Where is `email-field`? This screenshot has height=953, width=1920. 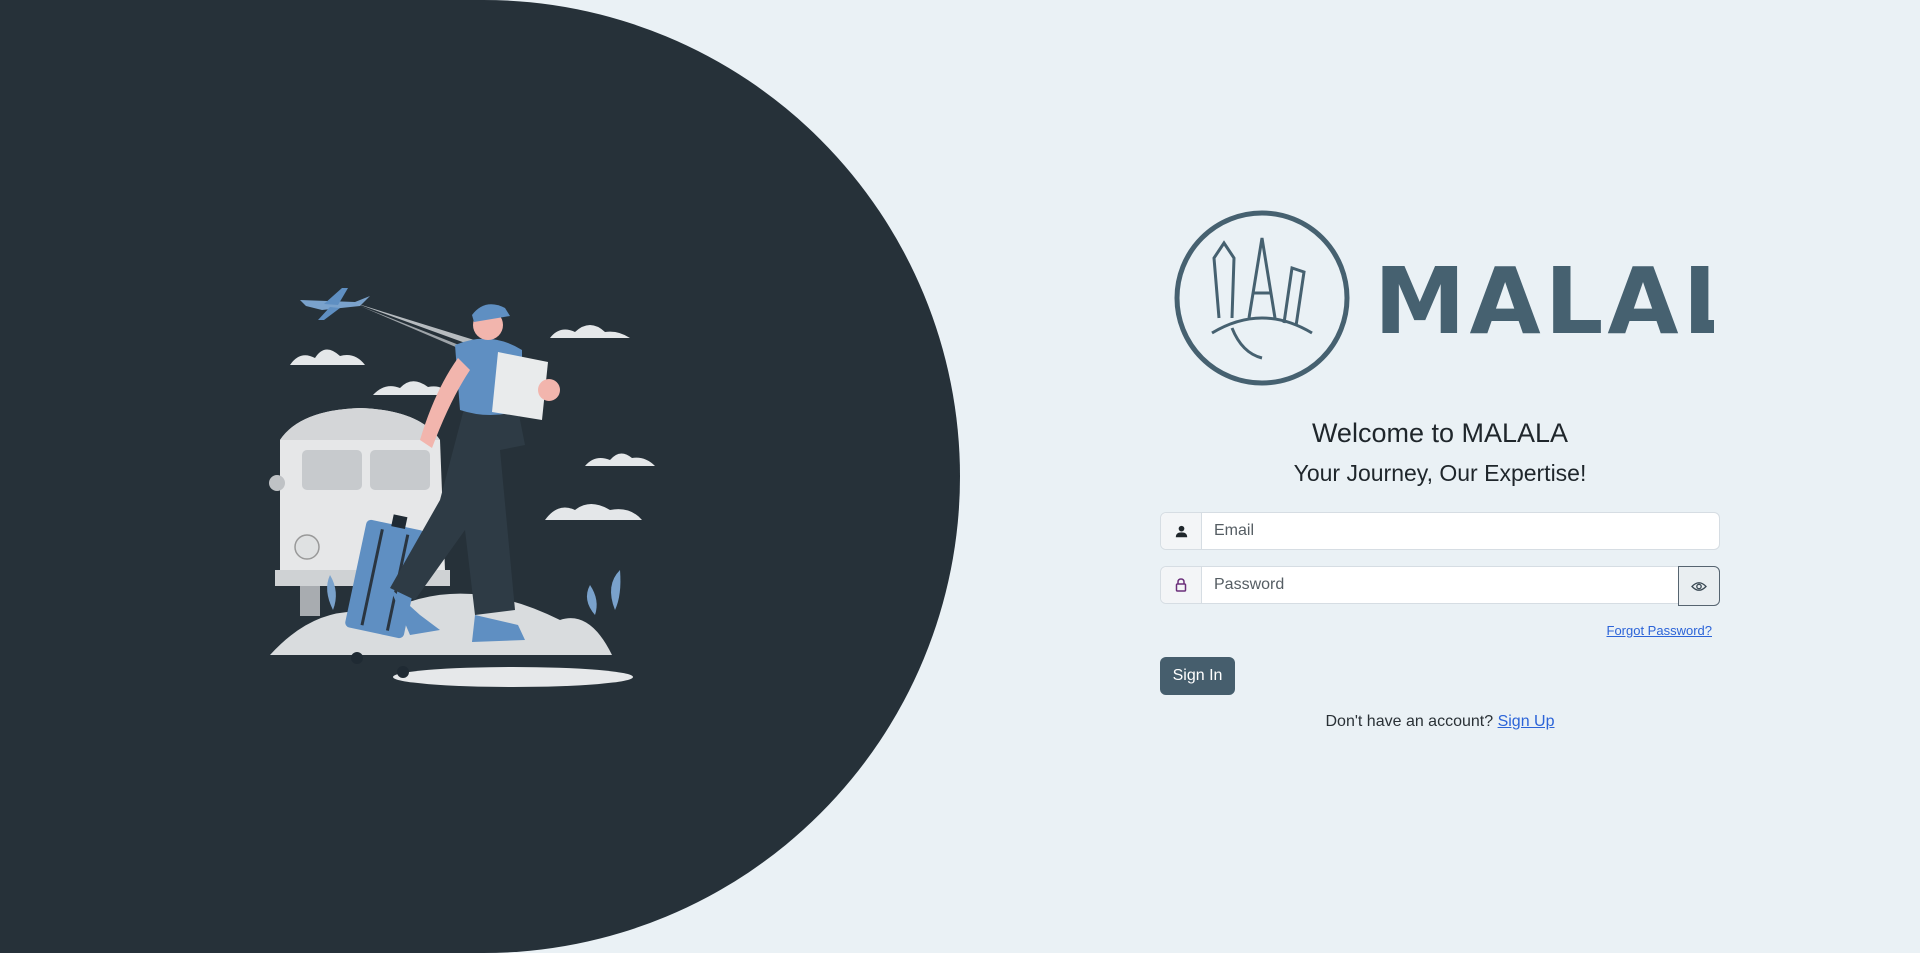 email-field is located at coordinates (1460, 531).